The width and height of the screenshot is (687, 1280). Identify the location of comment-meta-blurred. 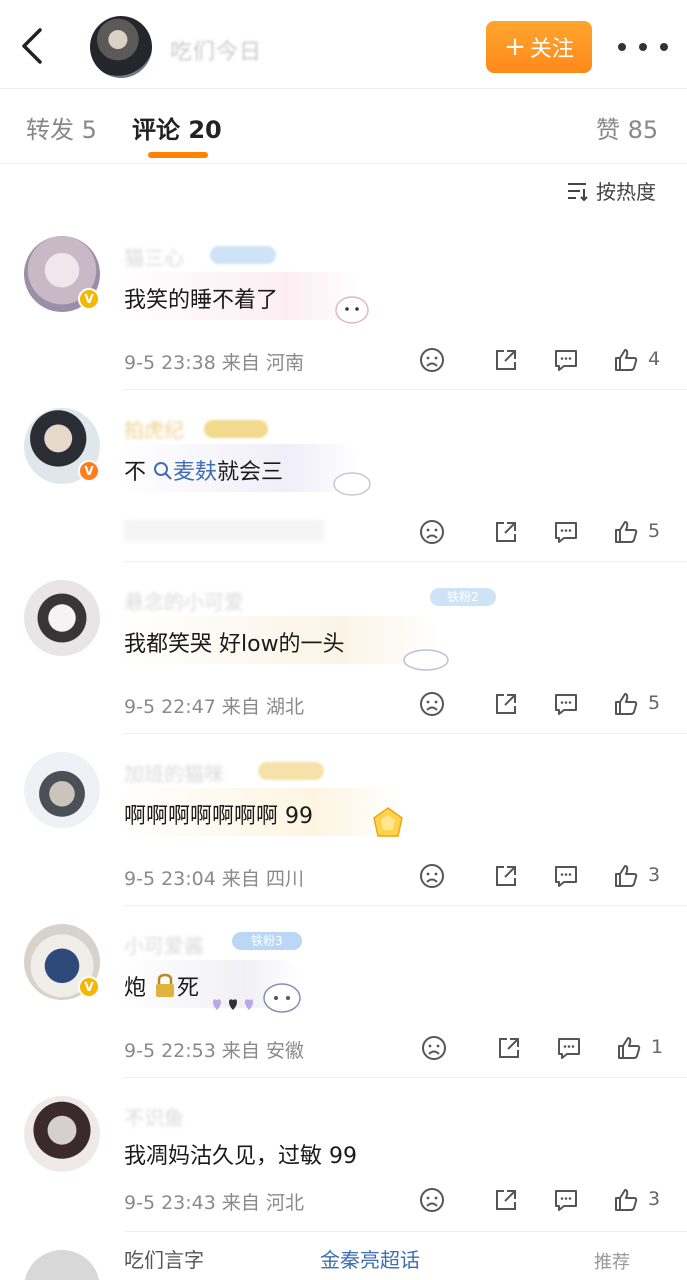
(224, 531).